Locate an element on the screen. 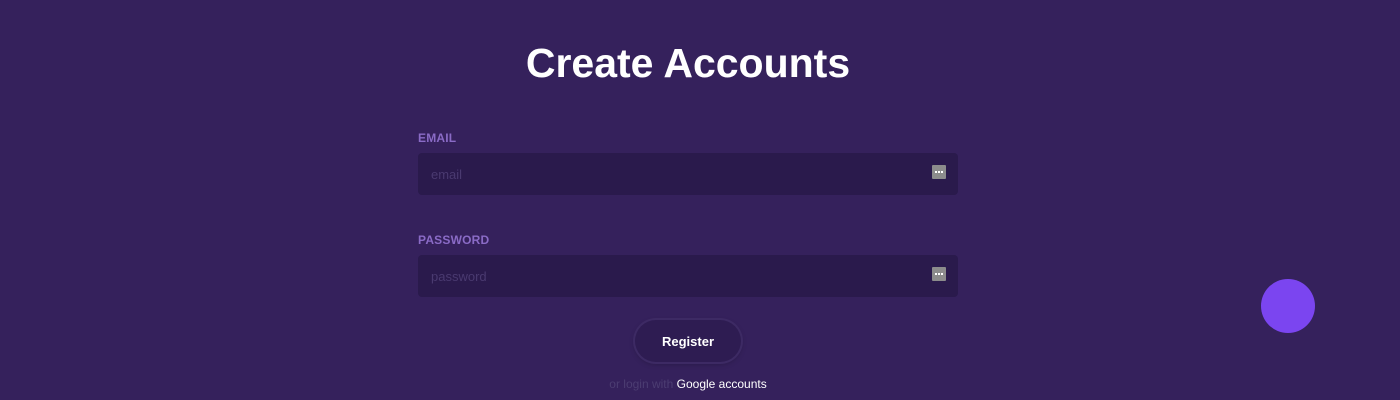 The height and width of the screenshot is (400, 1400). password-label: PASSWORD is located at coordinates (454, 240).